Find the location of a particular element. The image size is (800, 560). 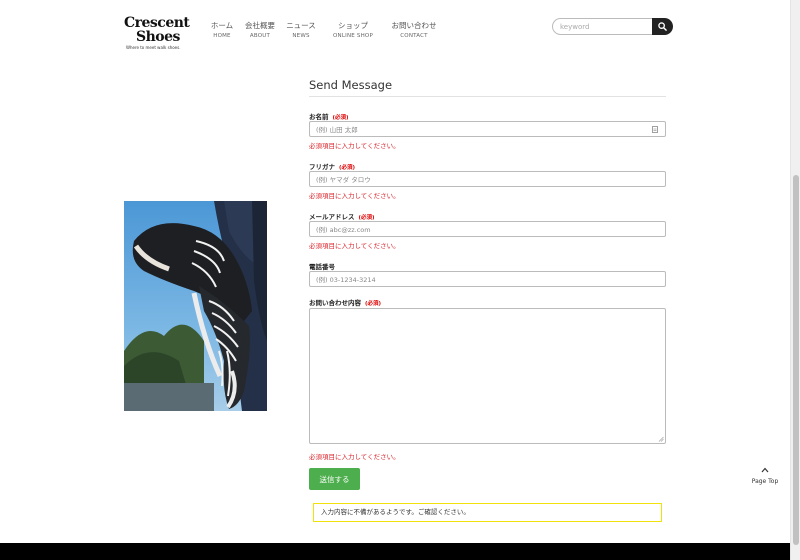

name-label: お名前 (必須) is located at coordinates (329, 116).